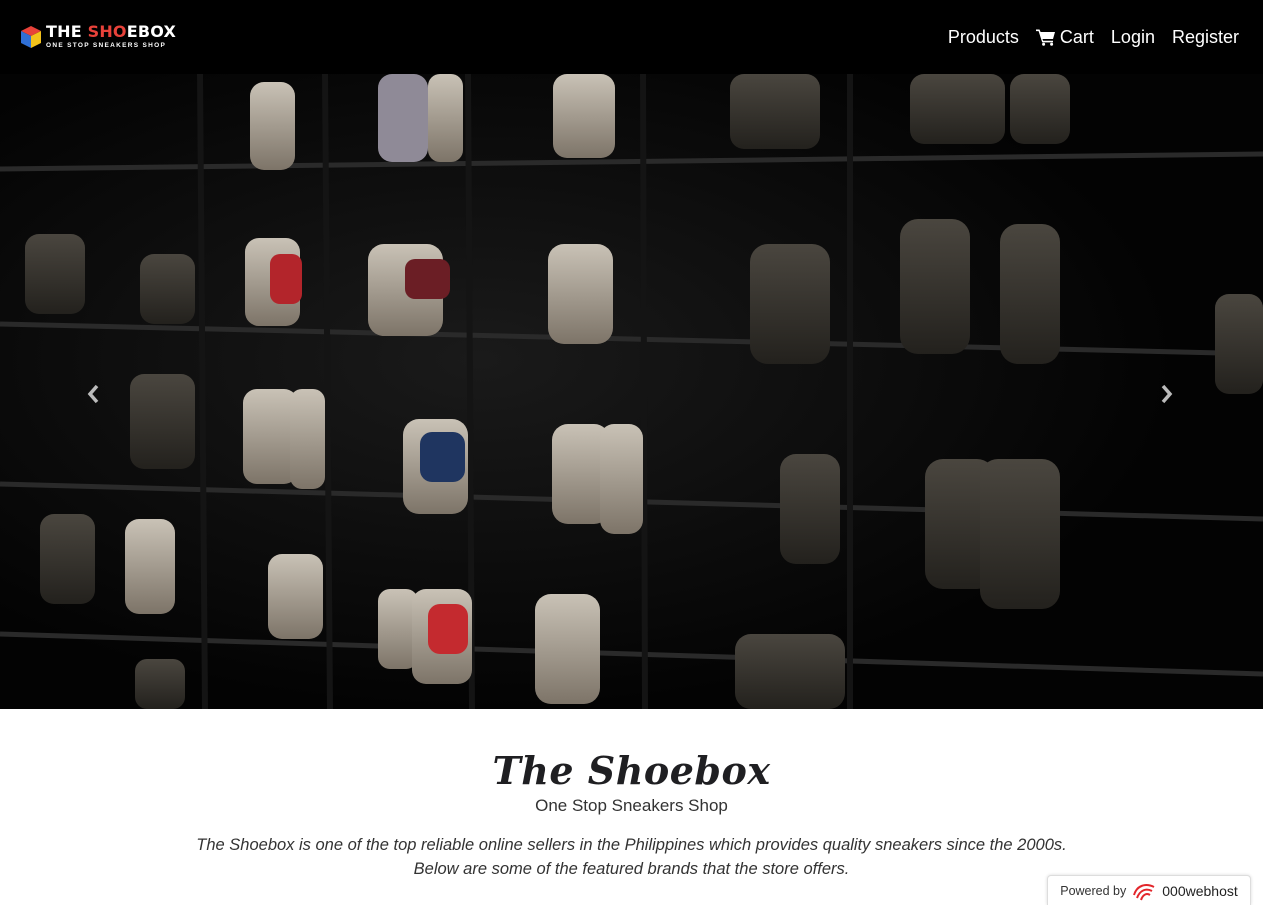  What do you see at coordinates (31, 37) in the screenshot?
I see `cube-logo-icon` at bounding box center [31, 37].